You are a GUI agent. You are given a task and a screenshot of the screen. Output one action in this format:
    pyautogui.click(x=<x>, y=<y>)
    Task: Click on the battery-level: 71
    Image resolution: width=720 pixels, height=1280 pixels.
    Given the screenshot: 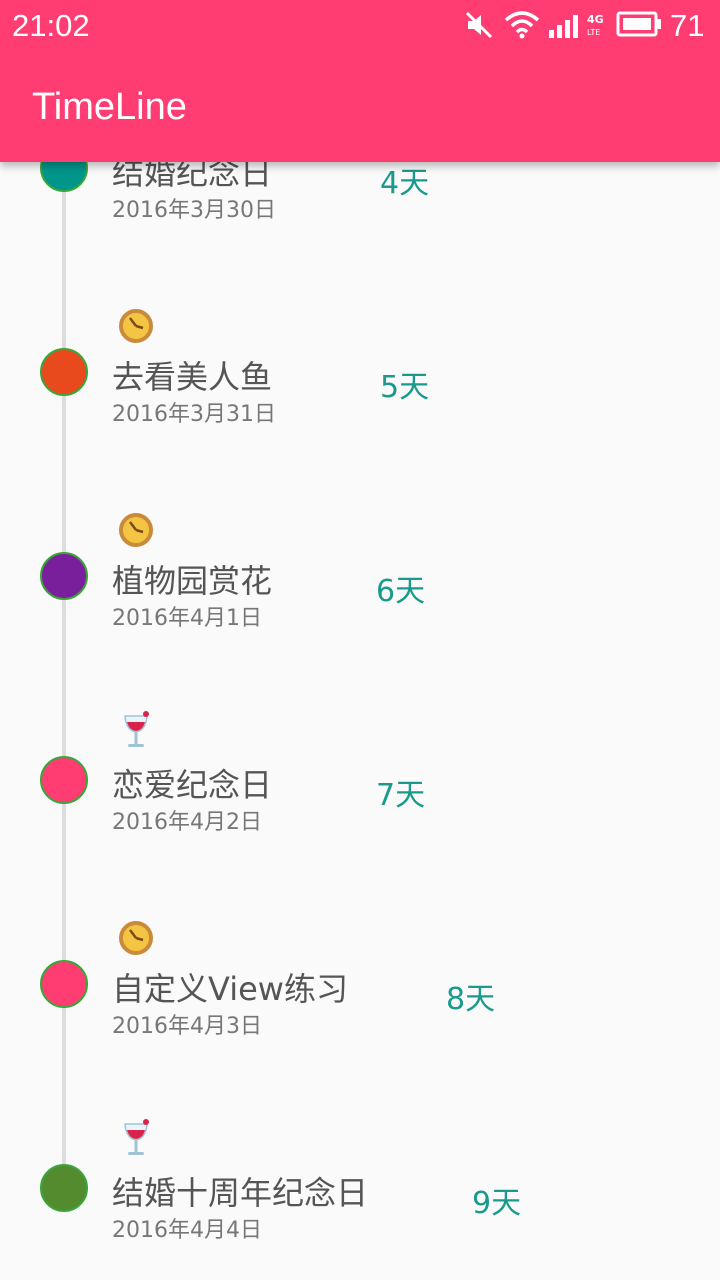 What is the action you would take?
    pyautogui.click(x=687, y=25)
    